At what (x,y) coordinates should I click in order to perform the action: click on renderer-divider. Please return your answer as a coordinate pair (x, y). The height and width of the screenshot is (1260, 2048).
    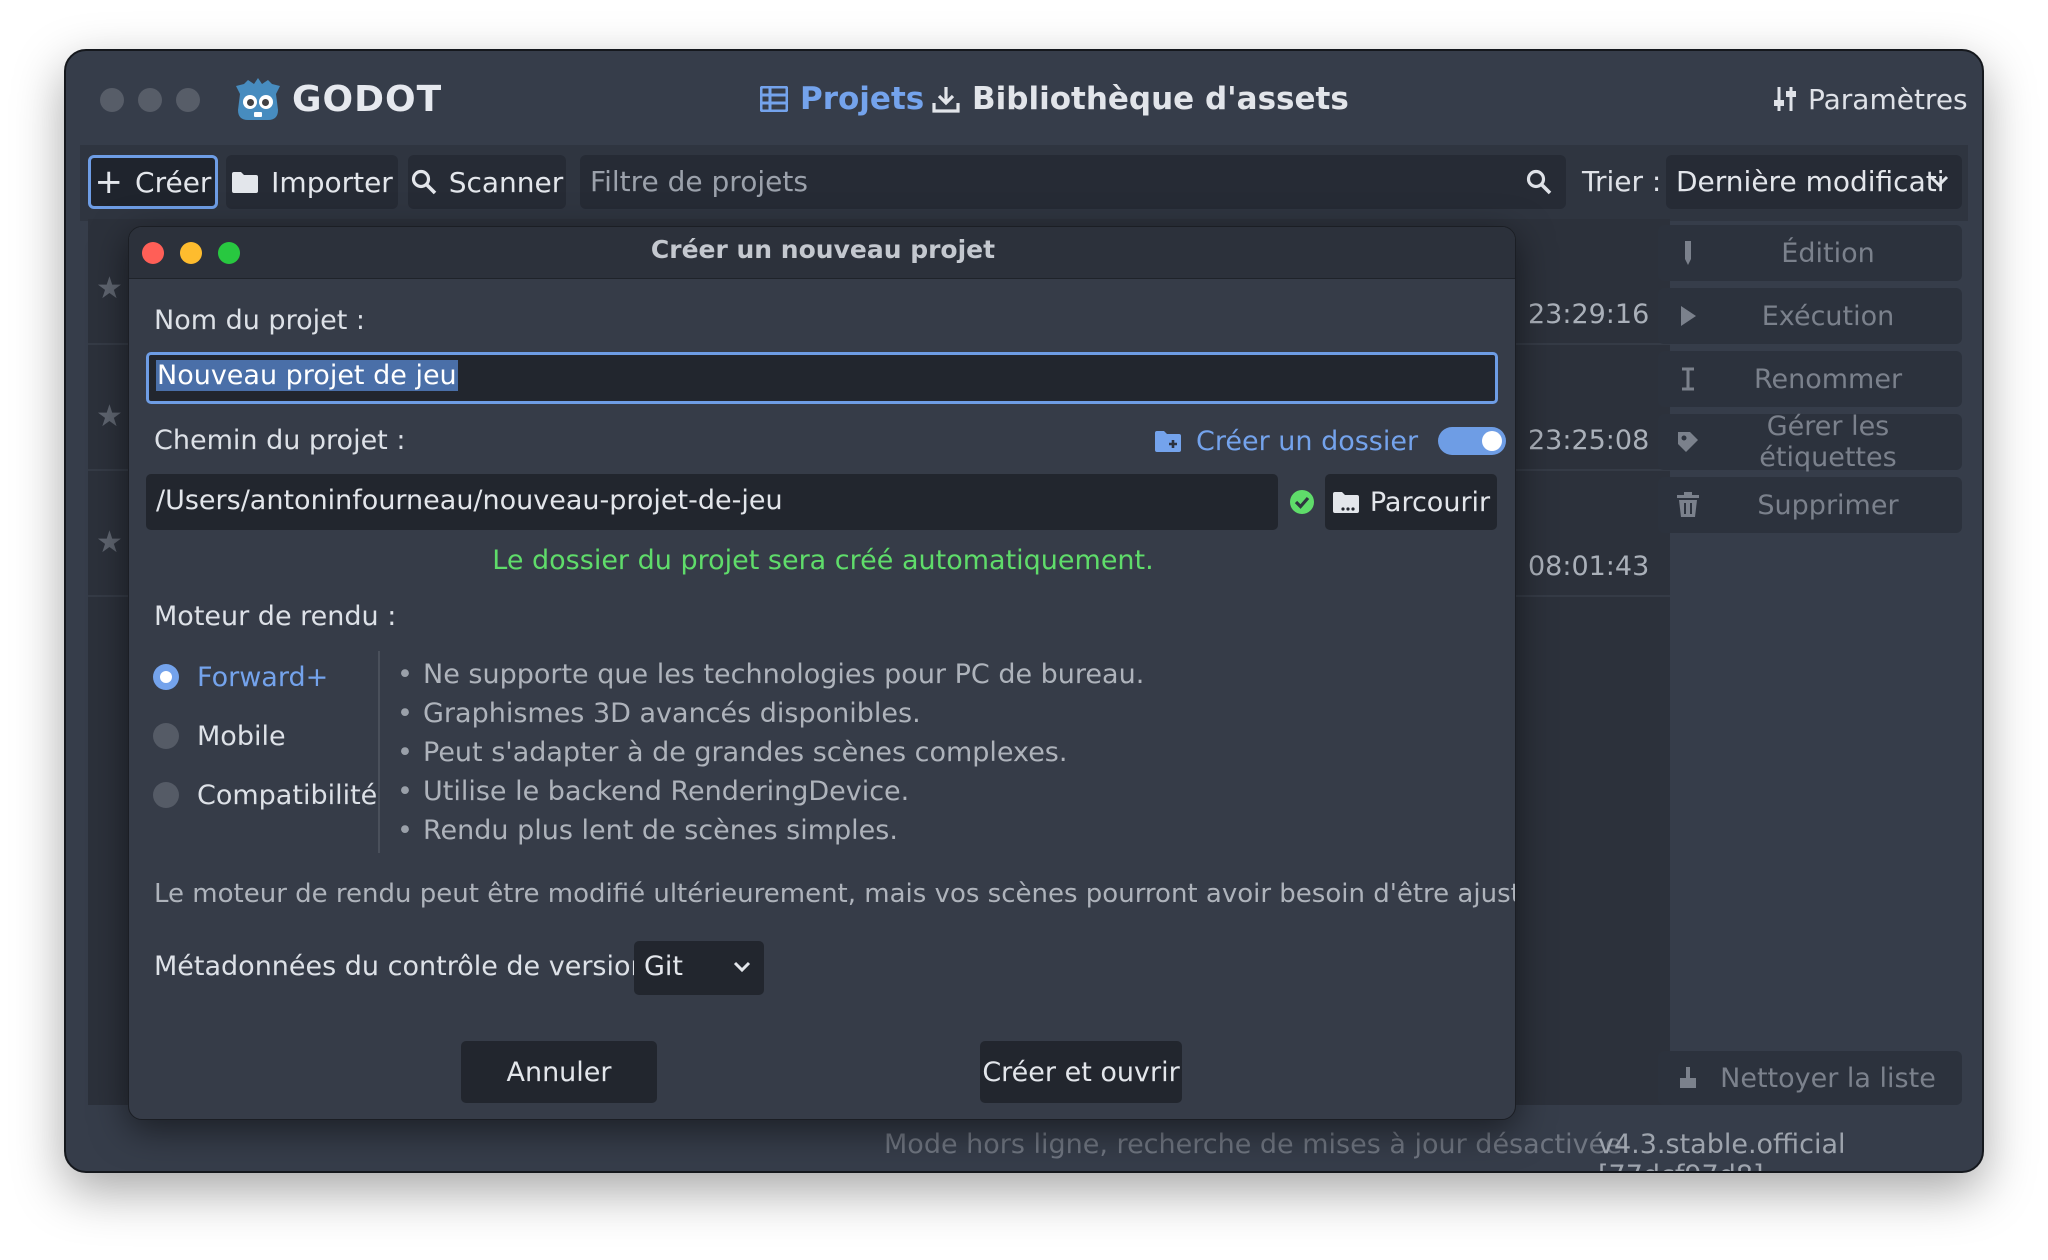
    Looking at the image, I should click on (379, 752).